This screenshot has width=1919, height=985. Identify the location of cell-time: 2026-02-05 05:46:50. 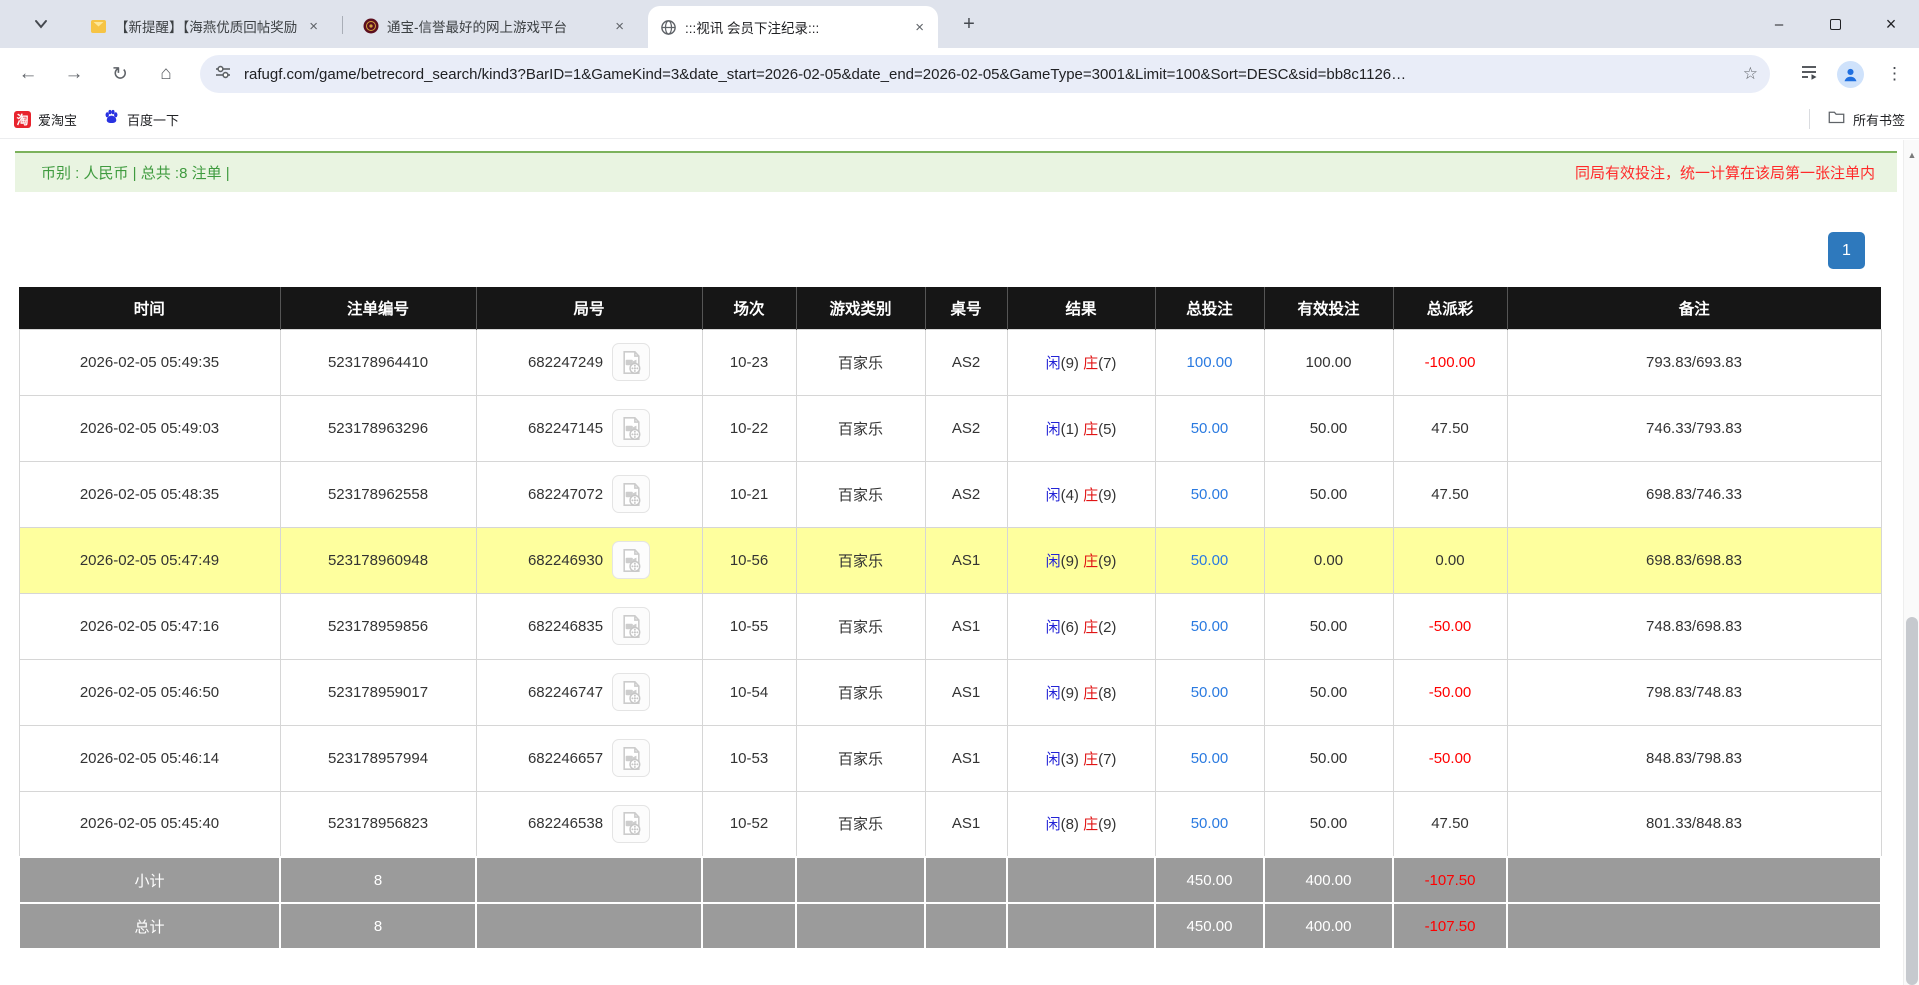
(149, 692).